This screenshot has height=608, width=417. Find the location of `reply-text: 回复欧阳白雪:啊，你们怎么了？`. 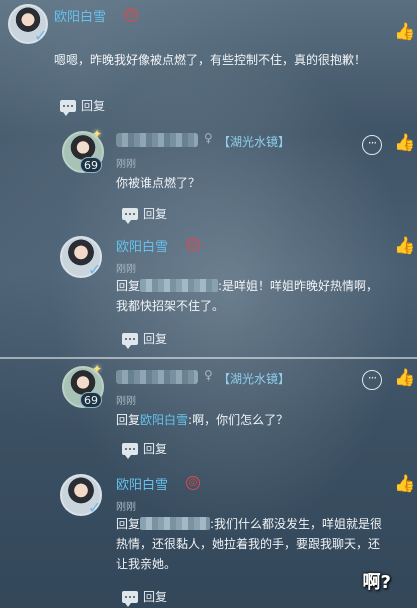

reply-text: 回复欧阳白雪:啊，你们怎么了？ is located at coordinates (202, 420).